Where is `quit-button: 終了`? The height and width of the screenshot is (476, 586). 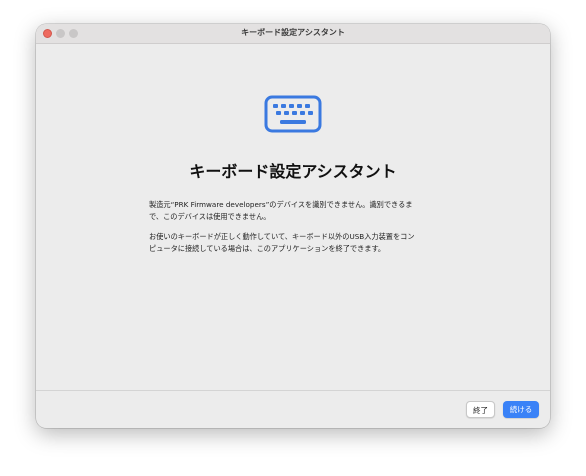
quit-button: 終了 is located at coordinates (480, 409).